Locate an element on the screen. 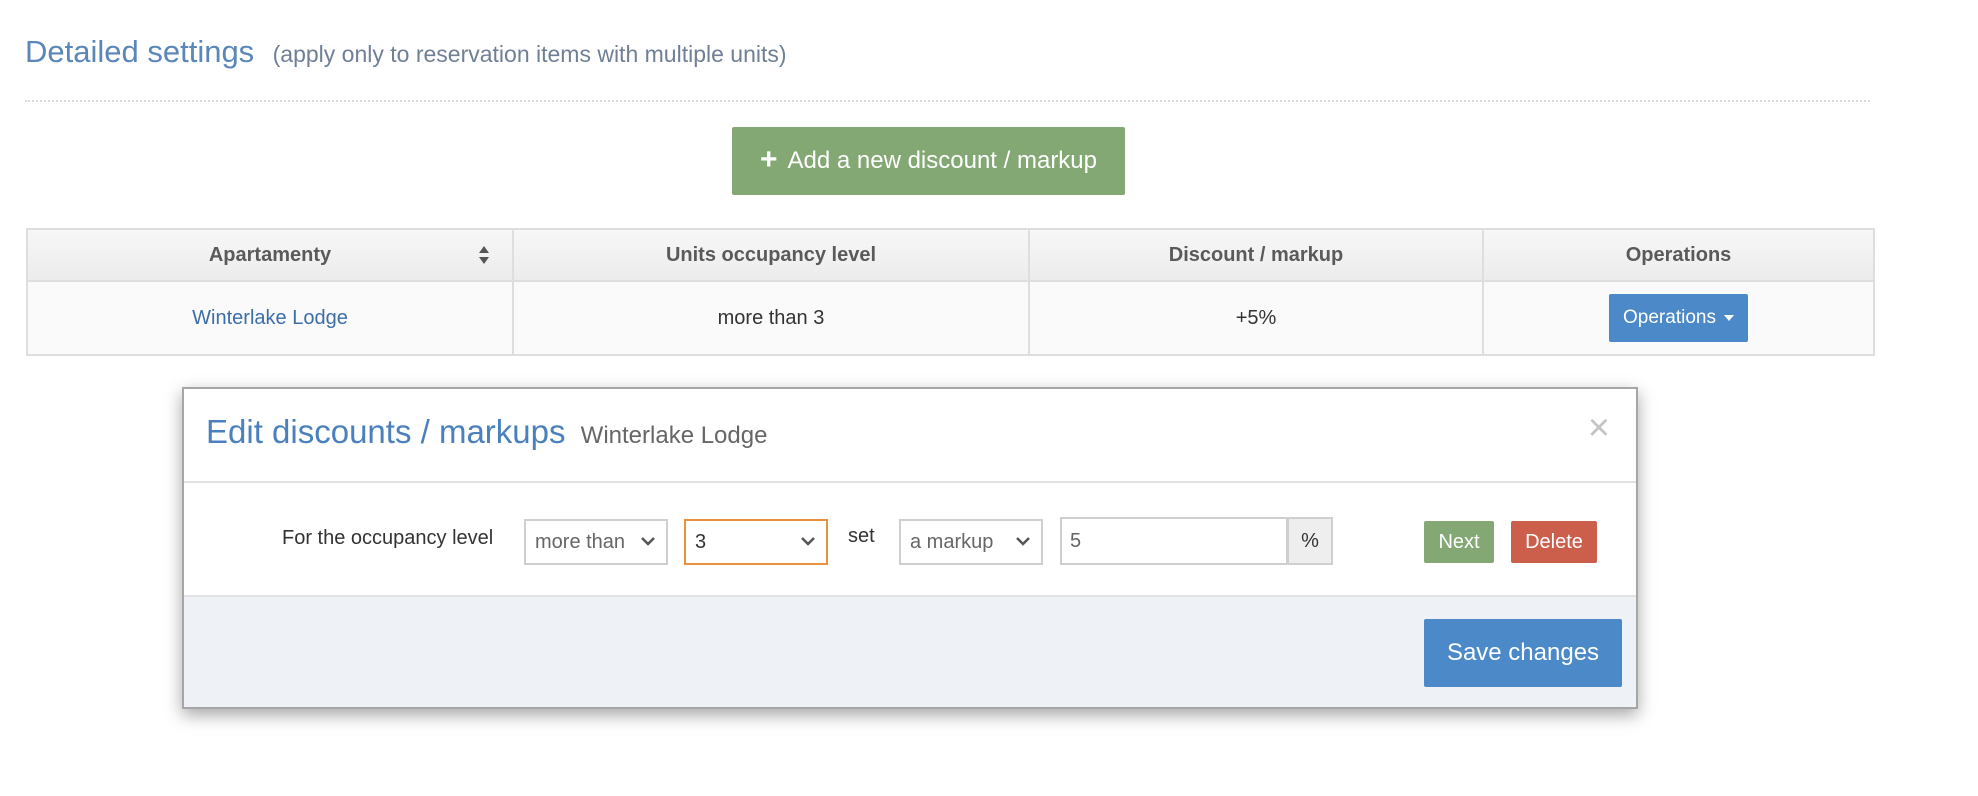 The image size is (1978, 796). type-select: a markup is located at coordinates (971, 542).